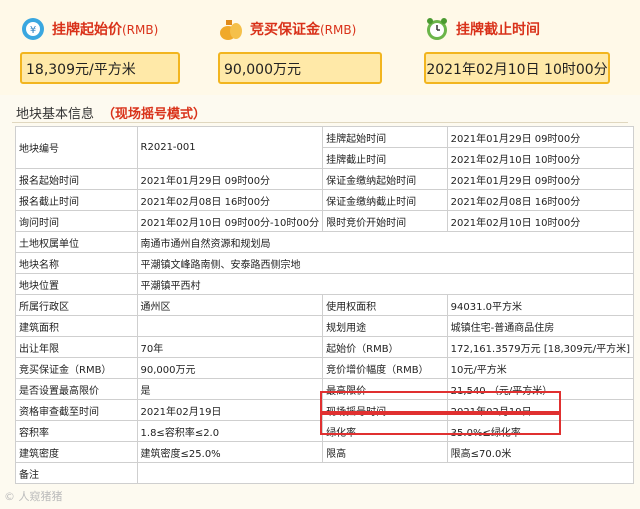  I want to click on building-area-value, so click(230, 326).